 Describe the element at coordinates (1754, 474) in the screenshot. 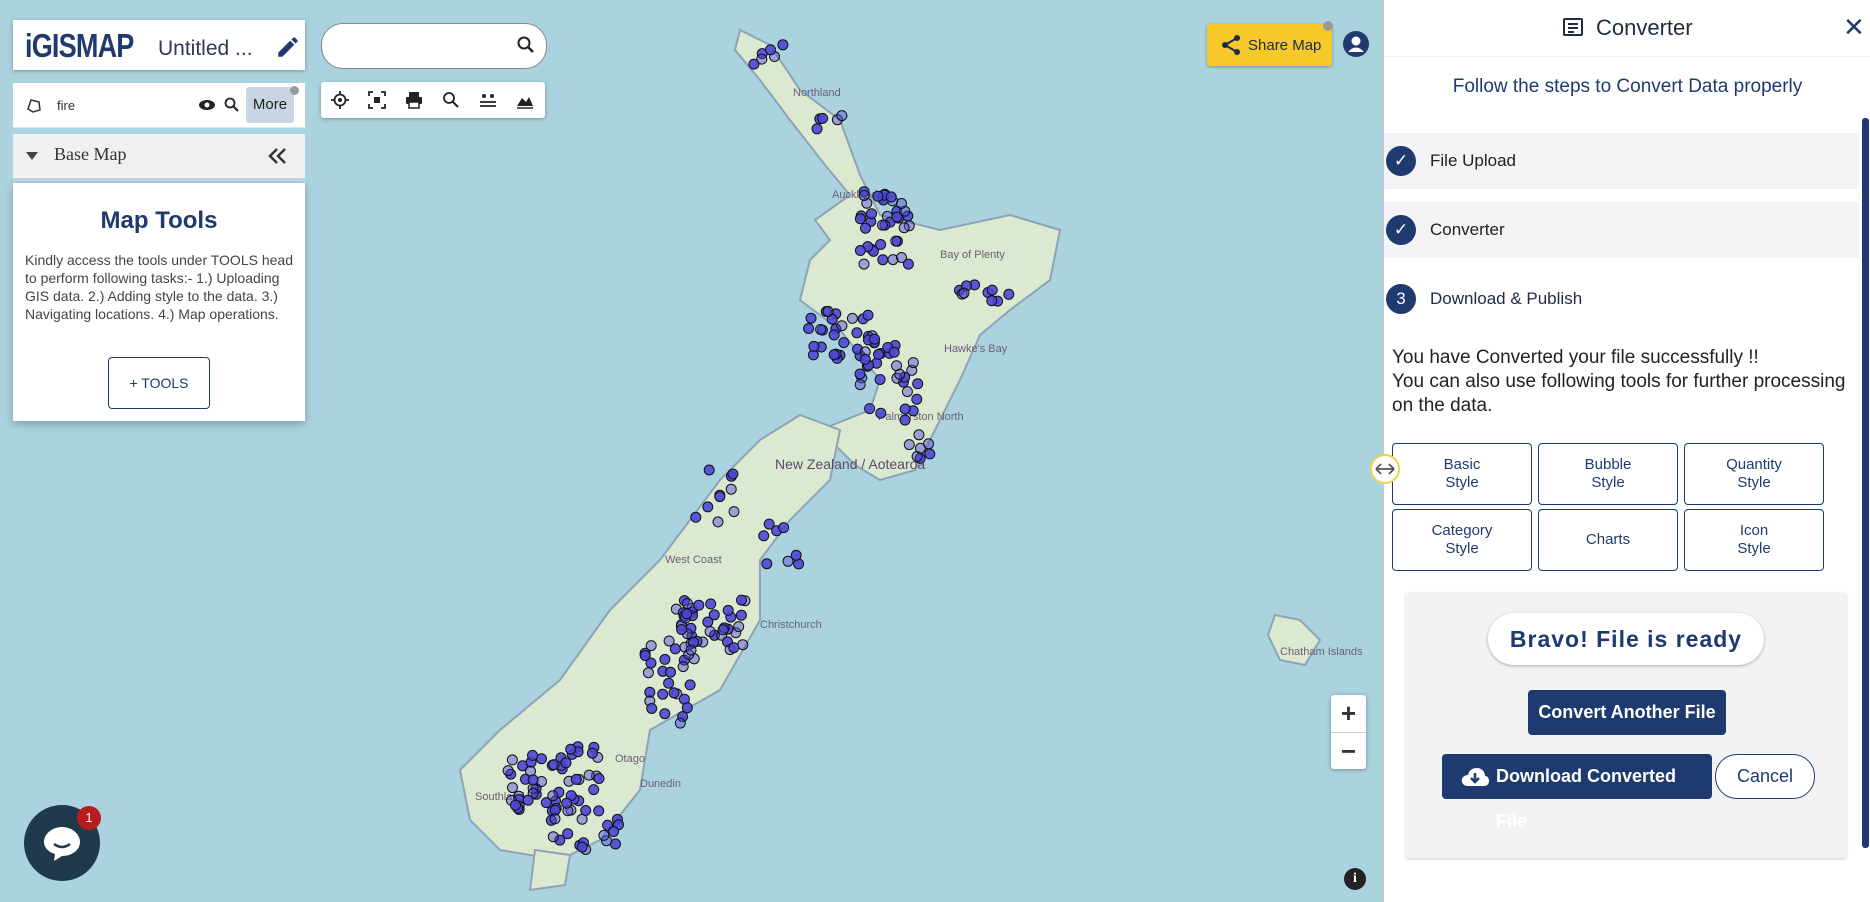

I see `quantity-style-button: Quantity Style` at that location.